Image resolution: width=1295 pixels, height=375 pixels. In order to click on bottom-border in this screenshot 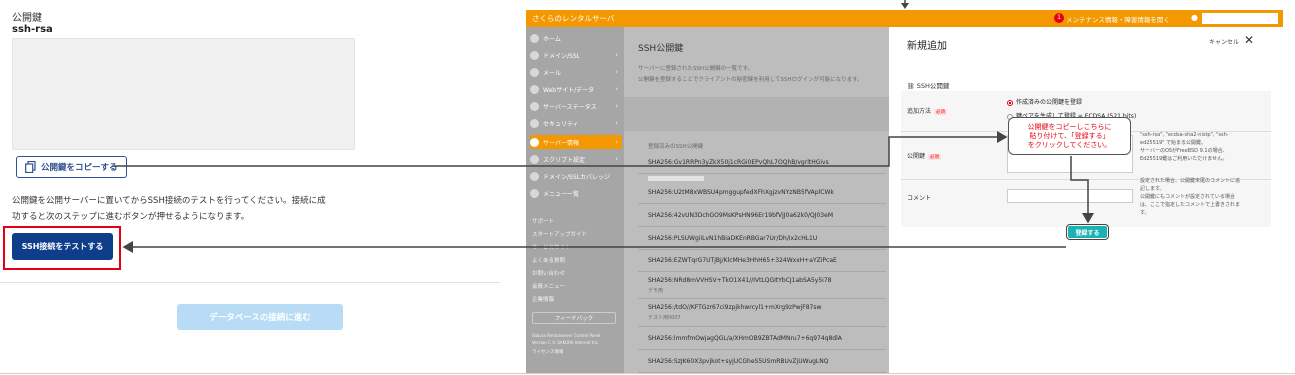, I will do `click(647, 373)`.